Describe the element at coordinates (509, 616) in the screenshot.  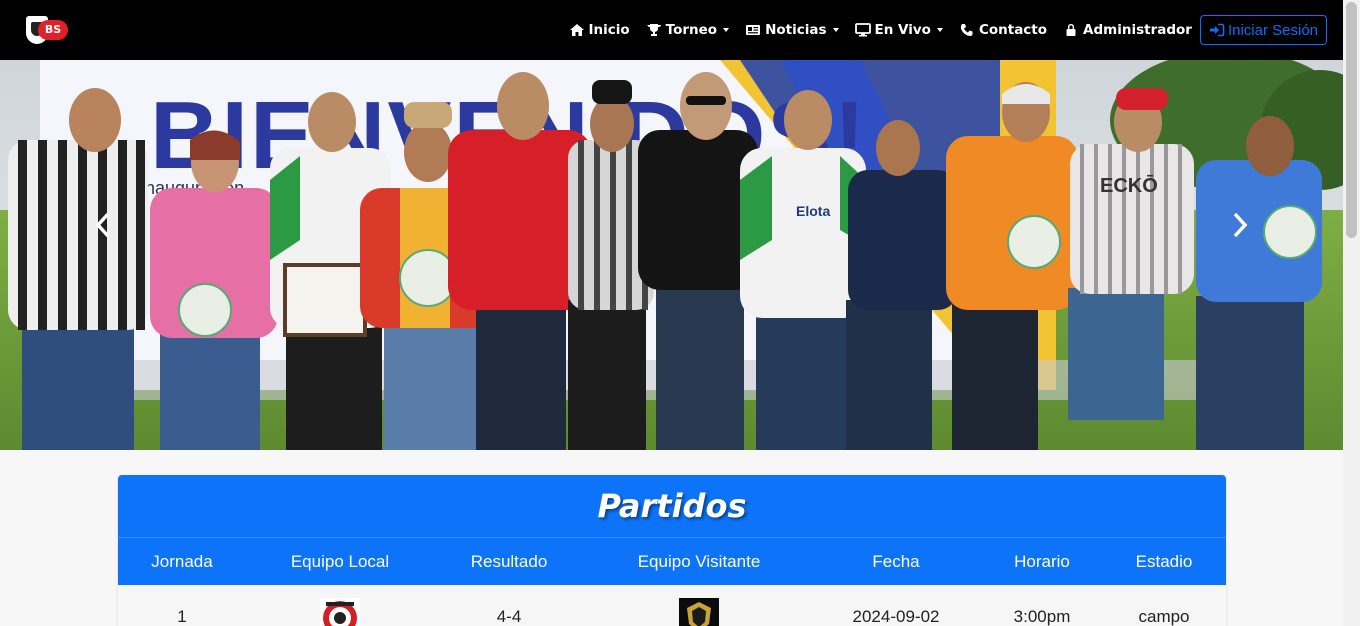
I see `cell-resultado: 4-4` at that location.